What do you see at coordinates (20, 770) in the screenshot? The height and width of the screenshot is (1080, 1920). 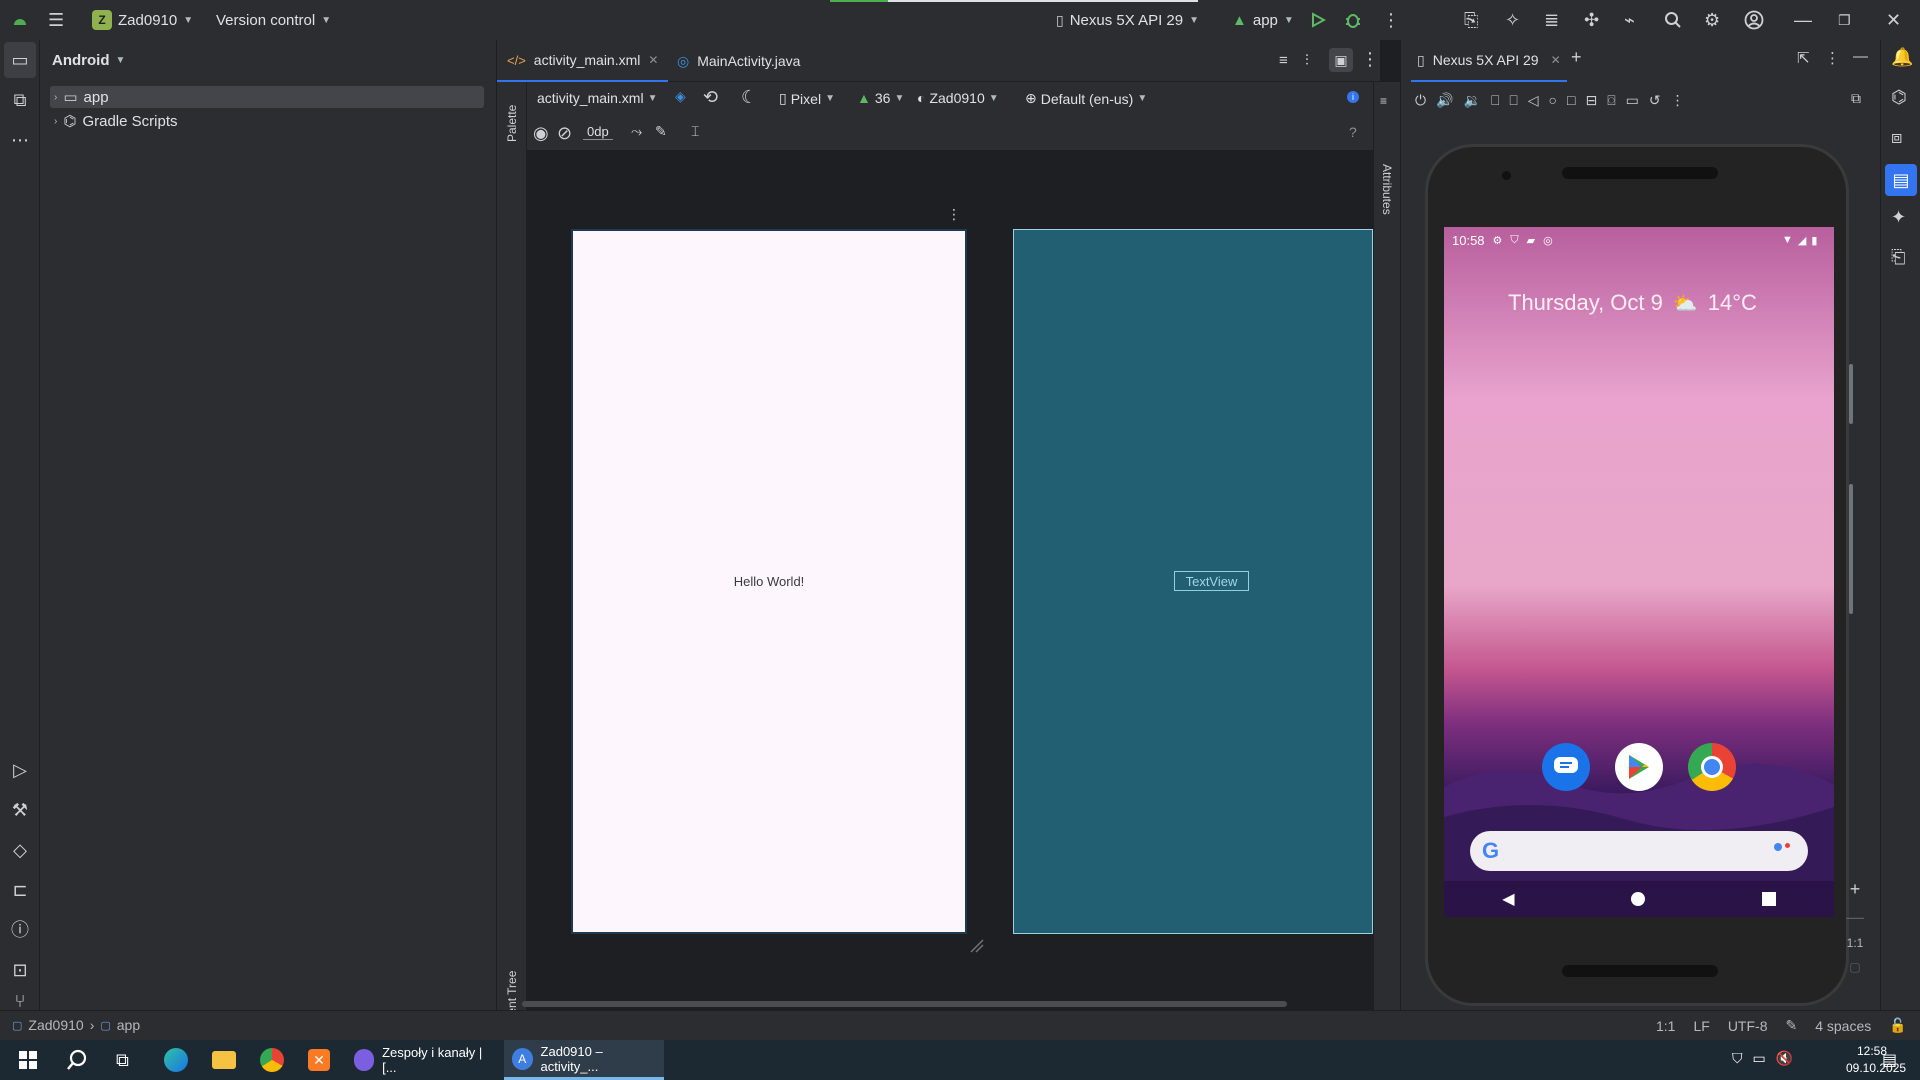 I see `run-tool-button: ▷` at bounding box center [20, 770].